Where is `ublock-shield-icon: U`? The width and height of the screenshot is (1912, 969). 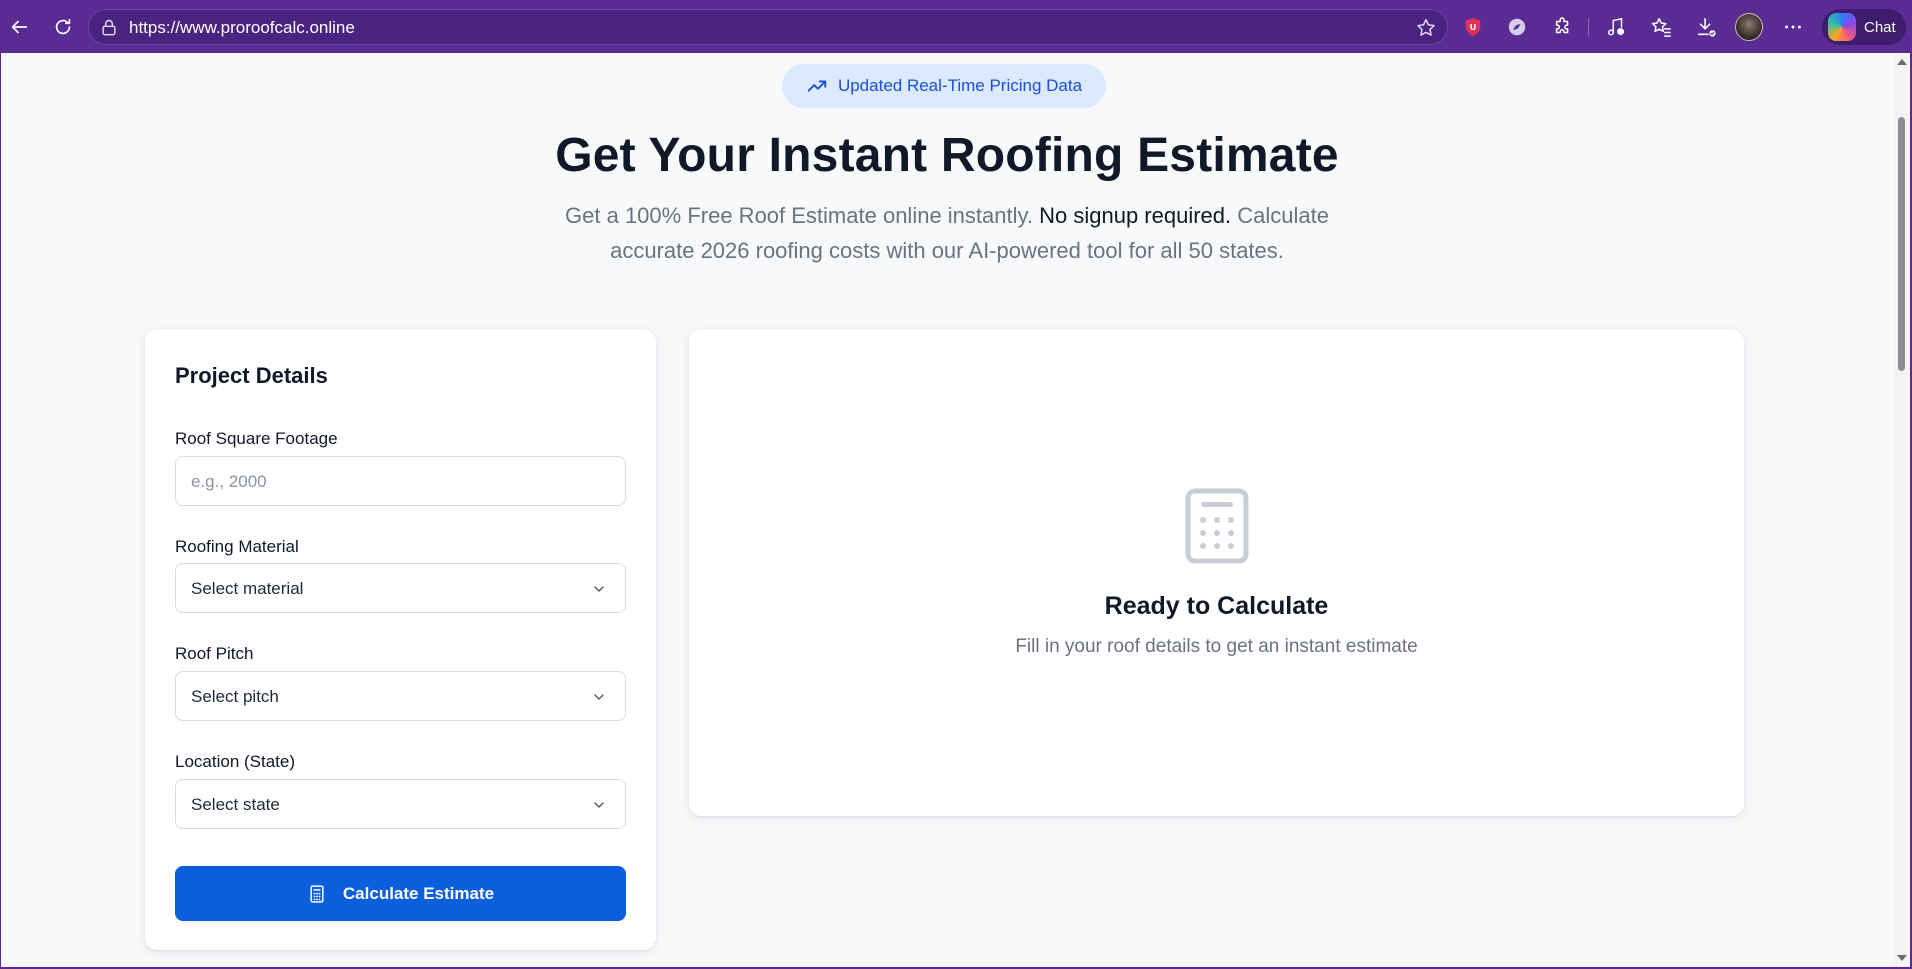
ublock-shield-icon: U is located at coordinates (1473, 27).